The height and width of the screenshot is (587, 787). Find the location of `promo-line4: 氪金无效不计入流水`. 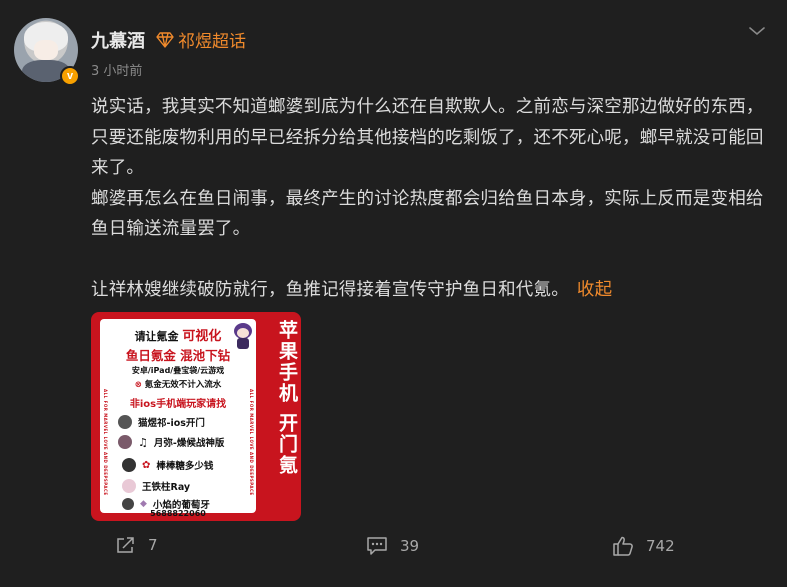

promo-line4: 氪金无效不计入流水 is located at coordinates (183, 385).